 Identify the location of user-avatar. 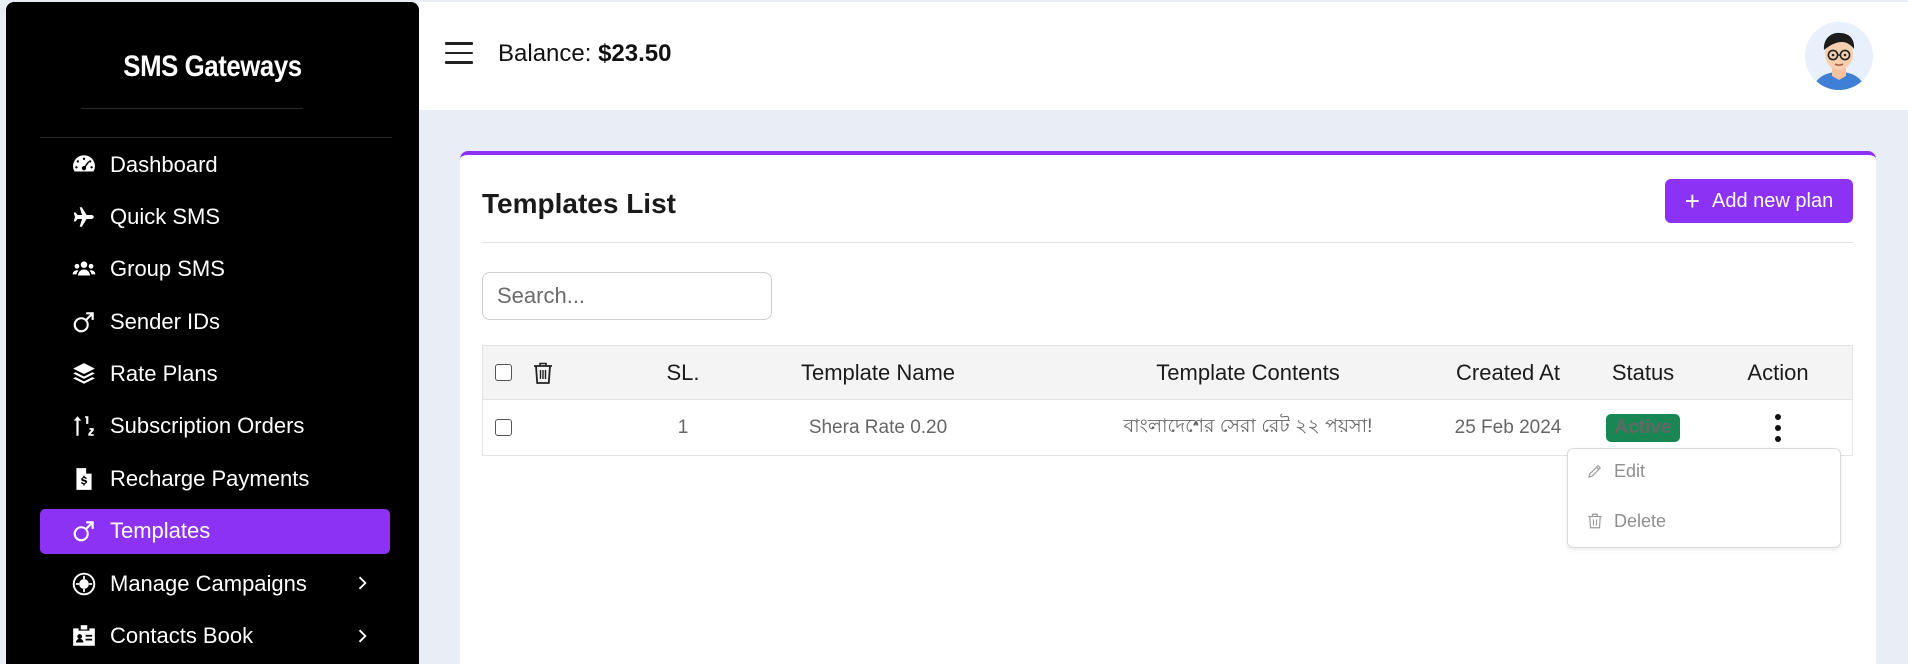
(1839, 56).